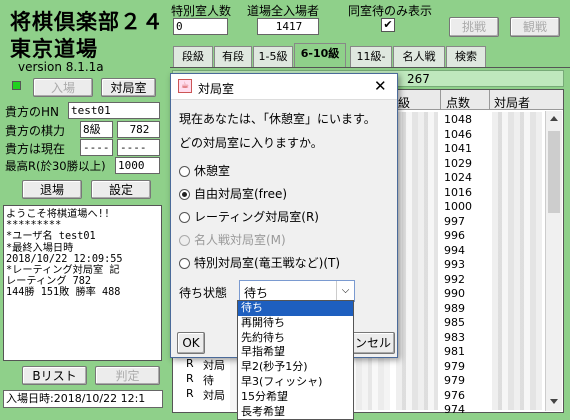  Describe the element at coordinates (458, 148) in the screenshot. I see `score-cell: 1041` at that location.